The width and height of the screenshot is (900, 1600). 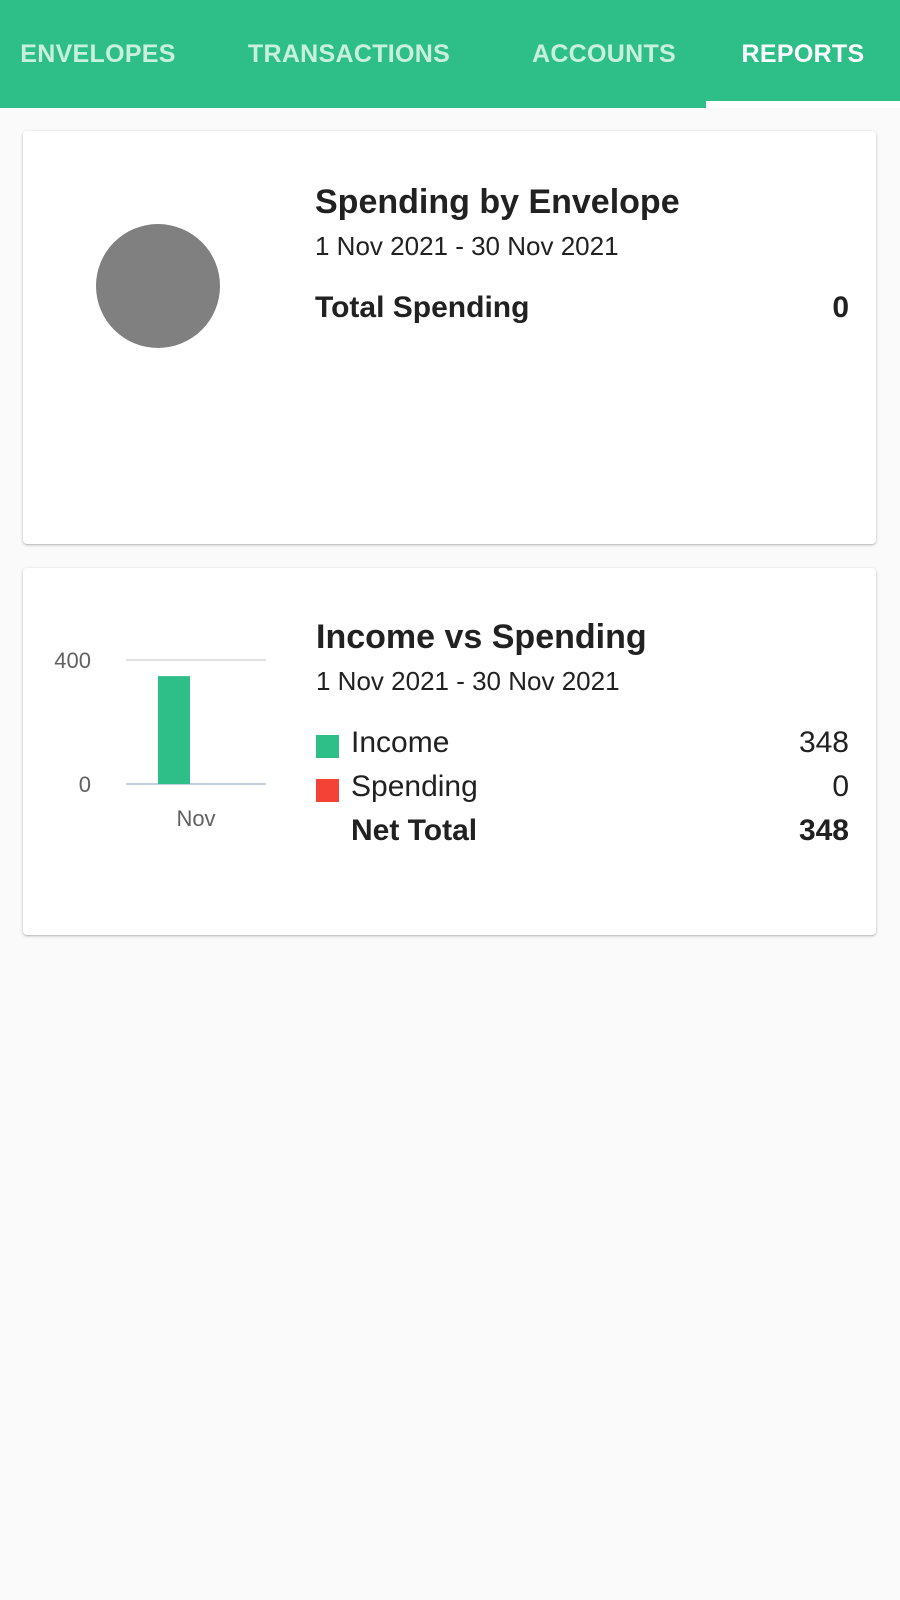 I want to click on income-card-title: Income vs Spending, so click(x=481, y=637).